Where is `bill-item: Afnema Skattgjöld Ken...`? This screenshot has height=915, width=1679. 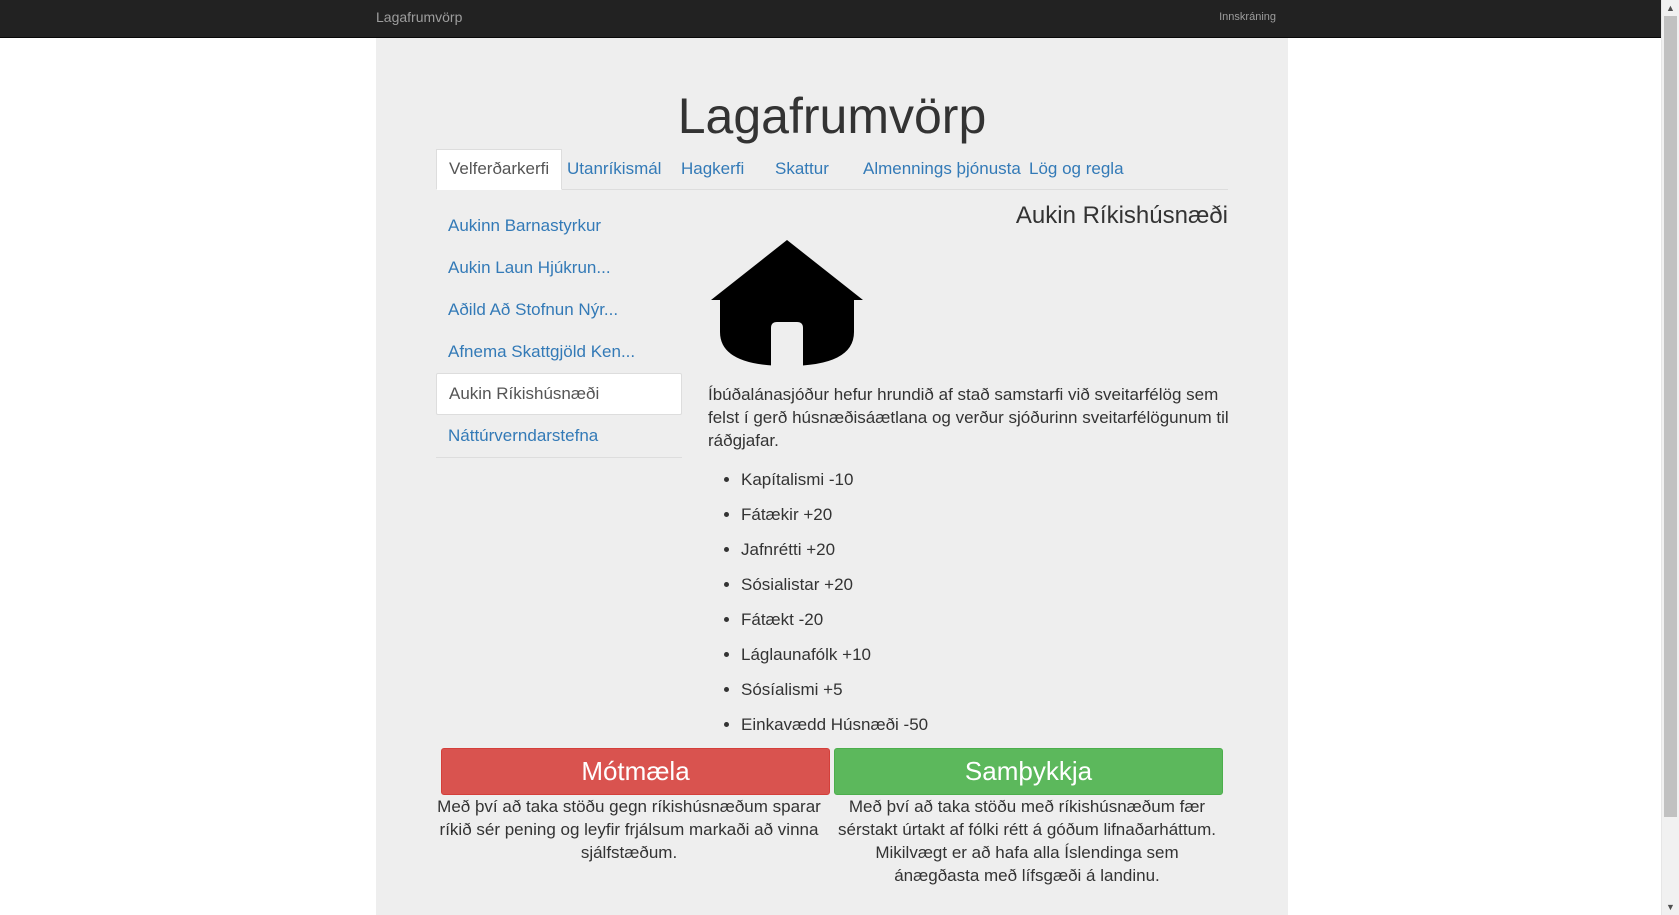
bill-item: Afnema Skattgjöld Ken... is located at coordinates (559, 352).